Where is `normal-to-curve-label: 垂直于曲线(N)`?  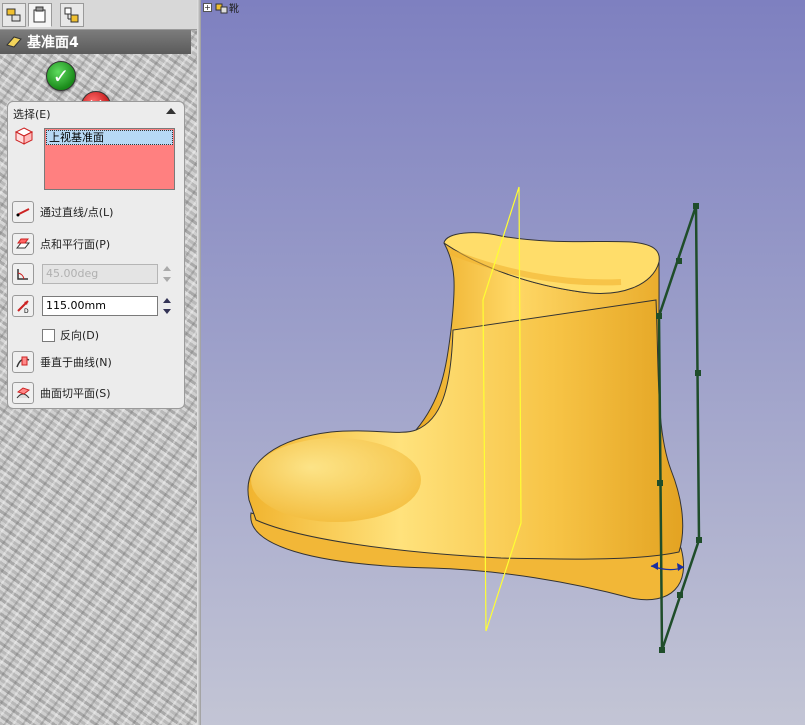 normal-to-curve-label: 垂直于曲线(N) is located at coordinates (76, 362).